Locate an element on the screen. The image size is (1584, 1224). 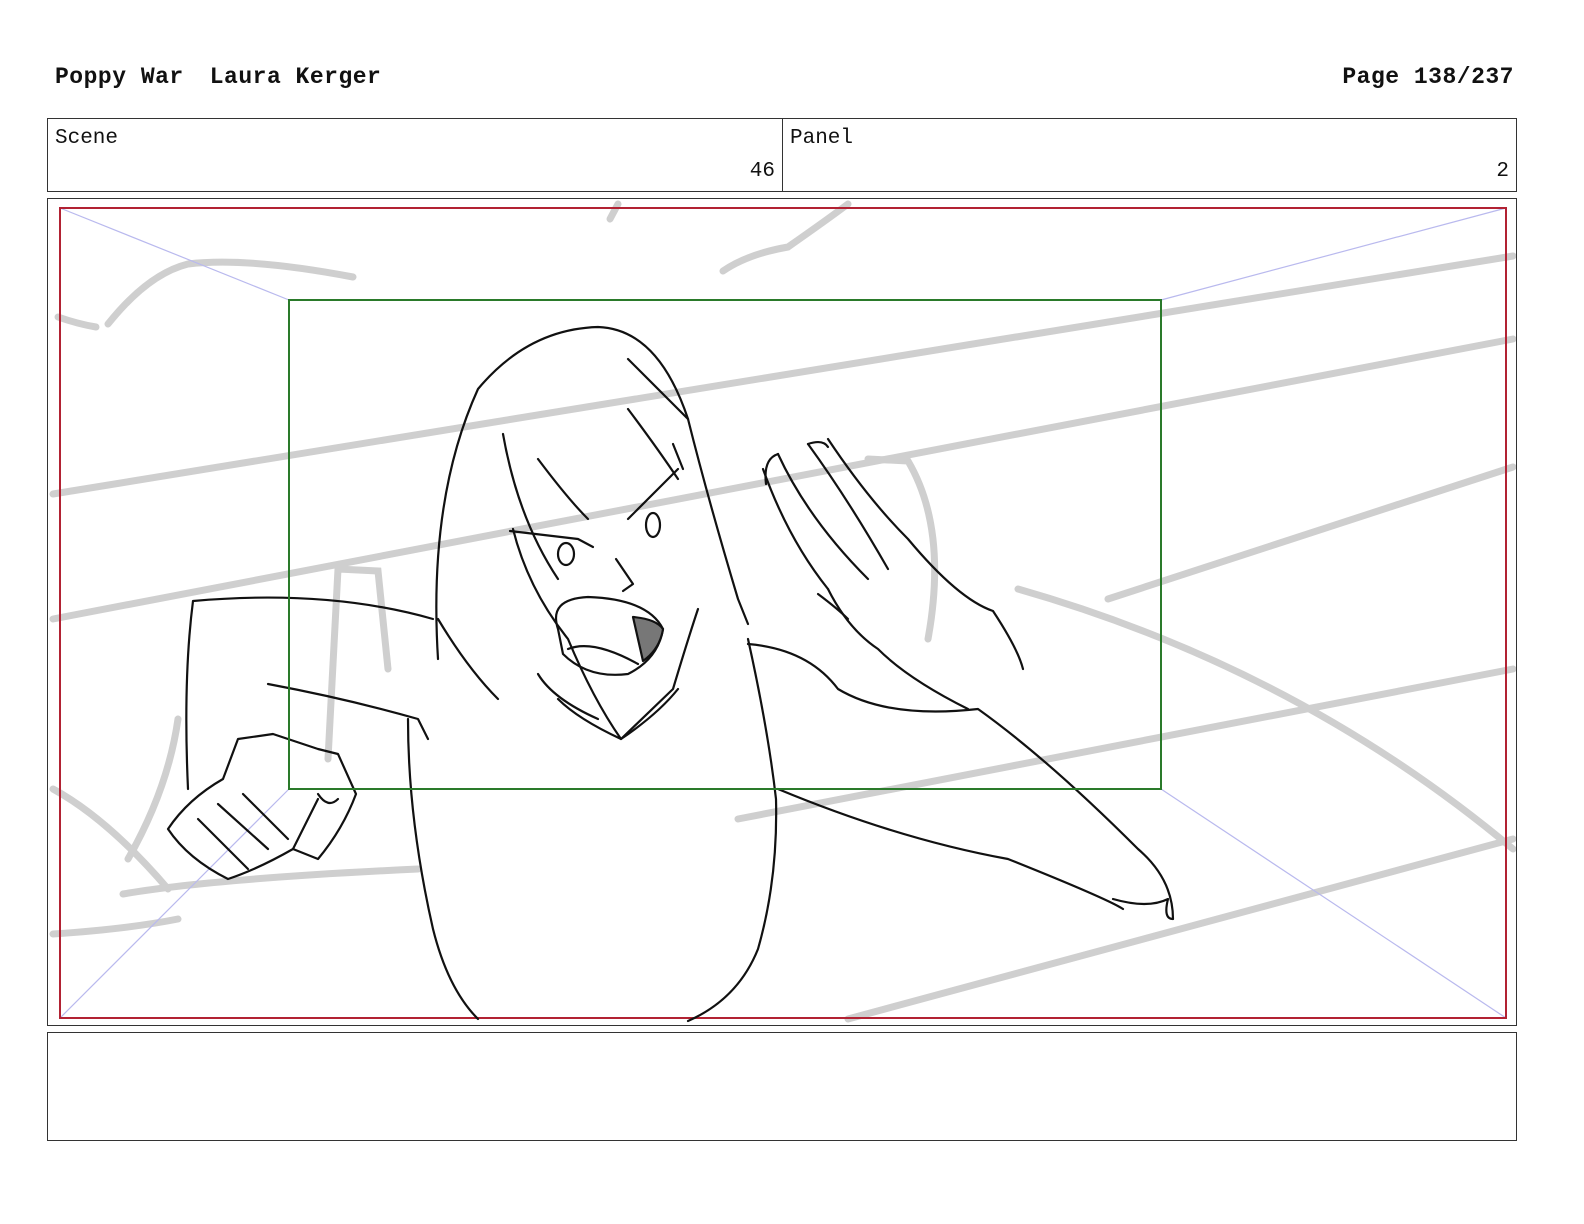
scene-label: Scene is located at coordinates (87, 138).